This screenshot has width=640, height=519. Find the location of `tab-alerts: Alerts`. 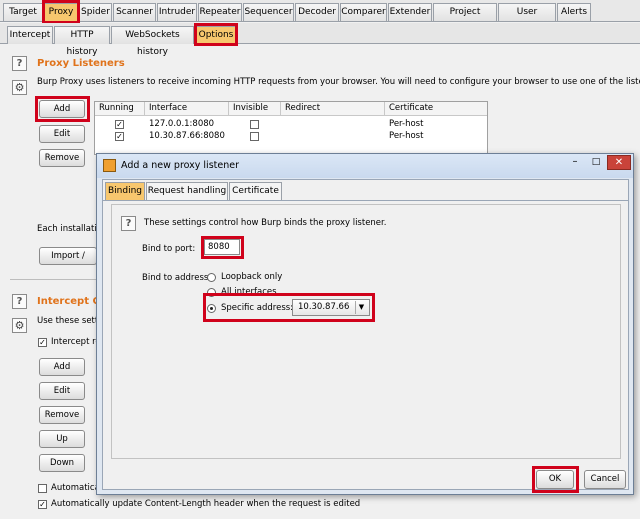

tab-alerts: Alerts is located at coordinates (574, 12).